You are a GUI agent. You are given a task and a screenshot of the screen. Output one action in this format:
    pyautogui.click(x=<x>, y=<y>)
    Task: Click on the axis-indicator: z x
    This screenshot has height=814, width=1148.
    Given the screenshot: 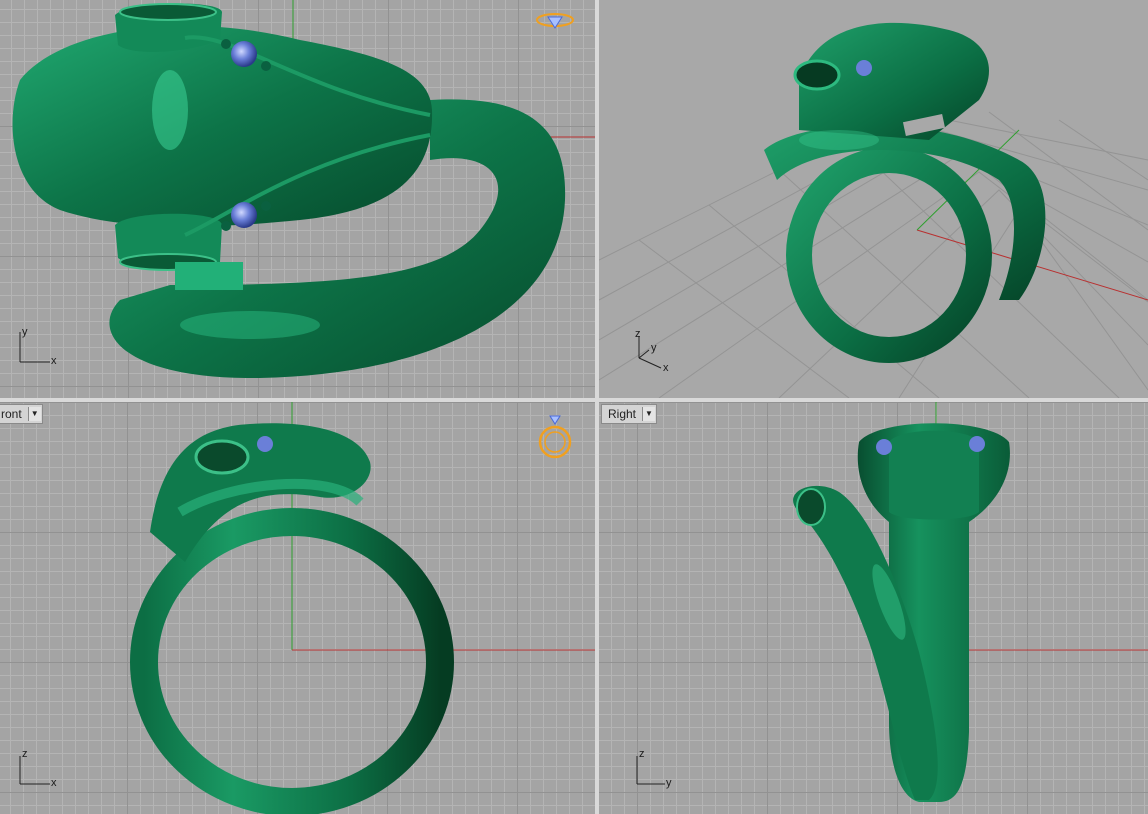 What is the action you would take?
    pyautogui.click(x=40, y=770)
    